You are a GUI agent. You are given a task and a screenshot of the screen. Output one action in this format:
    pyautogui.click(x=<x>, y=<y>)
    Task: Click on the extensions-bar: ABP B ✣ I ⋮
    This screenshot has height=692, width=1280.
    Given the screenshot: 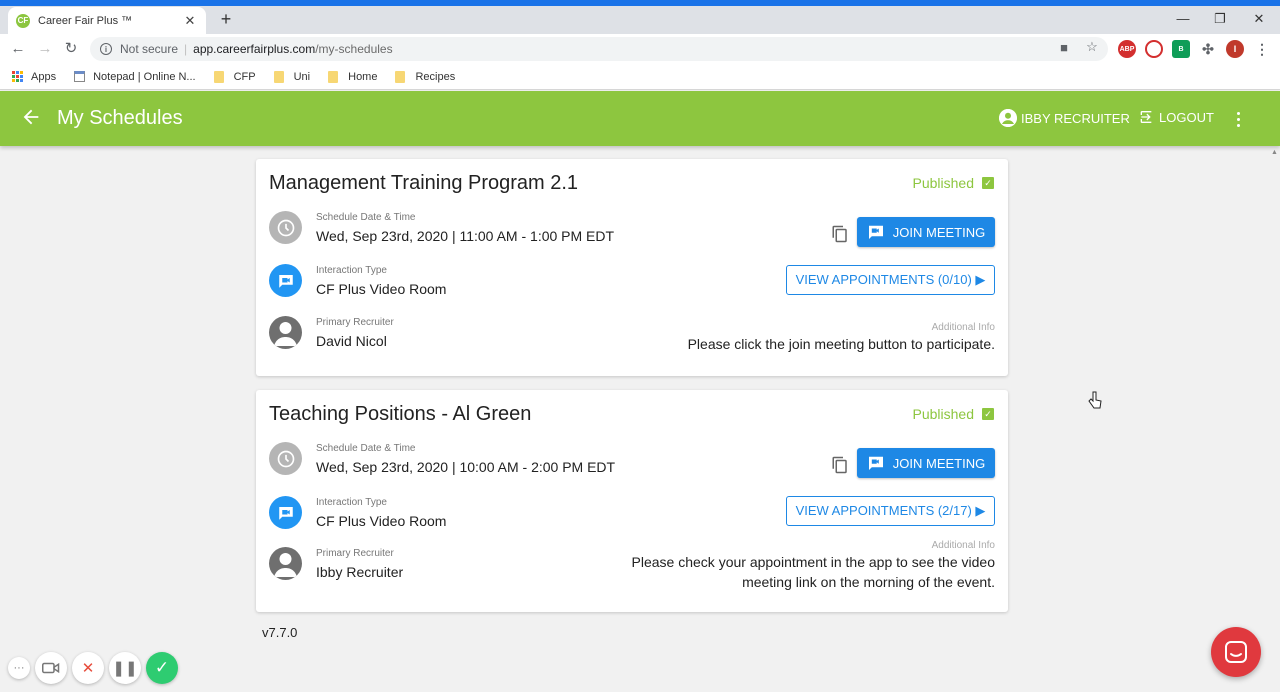 What is the action you would take?
    pyautogui.click(x=1194, y=49)
    